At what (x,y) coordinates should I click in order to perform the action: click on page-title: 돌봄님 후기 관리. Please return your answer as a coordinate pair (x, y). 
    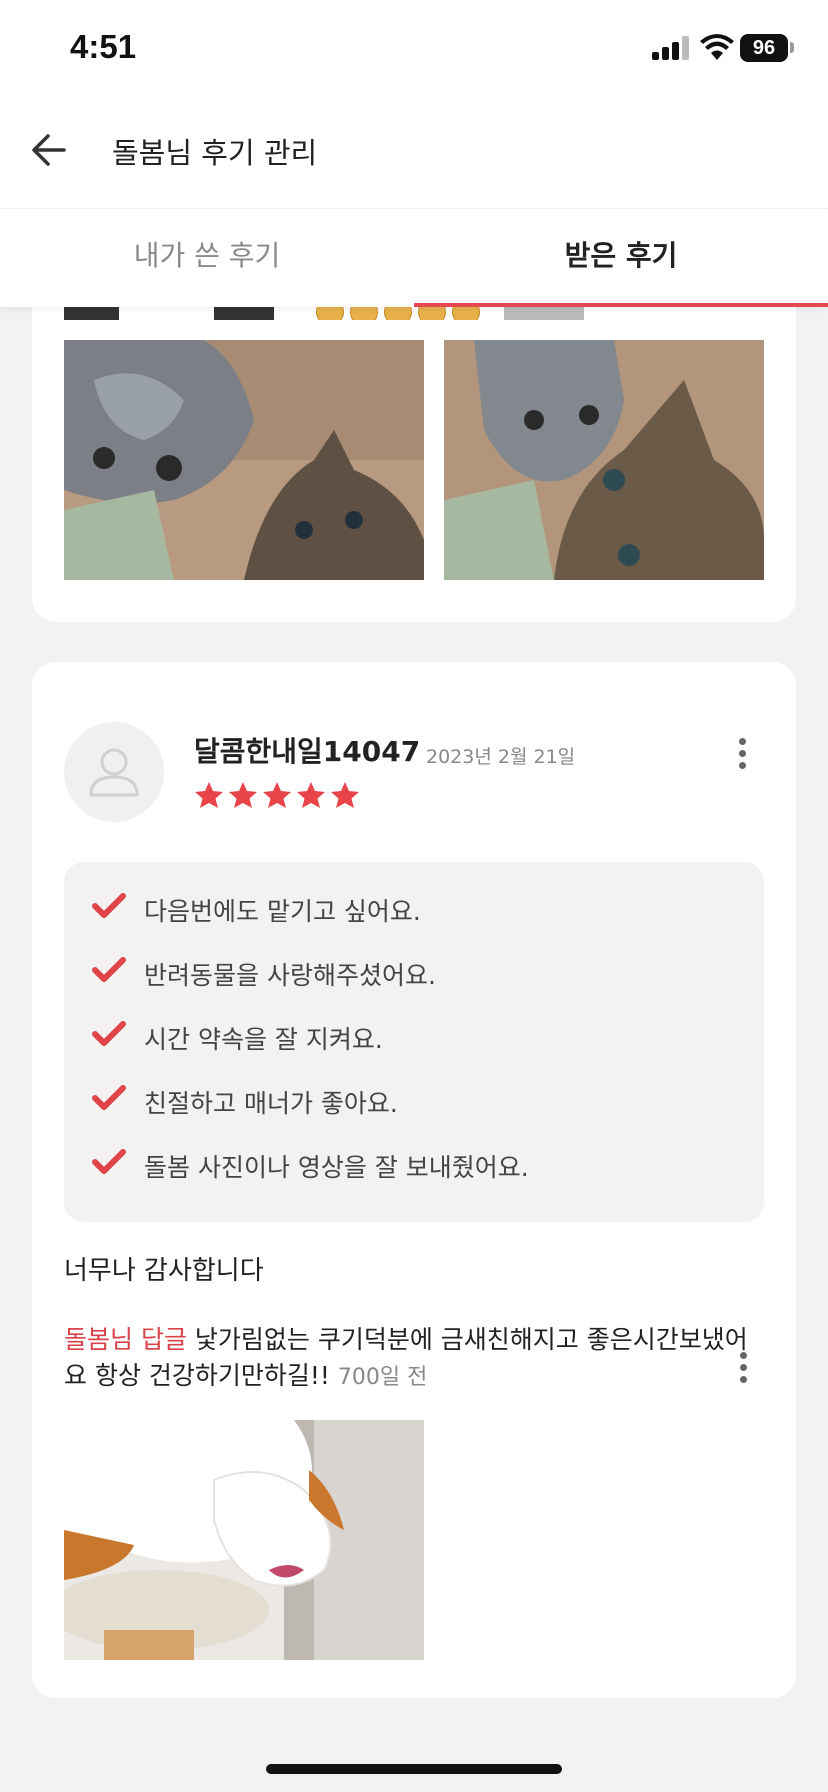
    Looking at the image, I should click on (215, 153).